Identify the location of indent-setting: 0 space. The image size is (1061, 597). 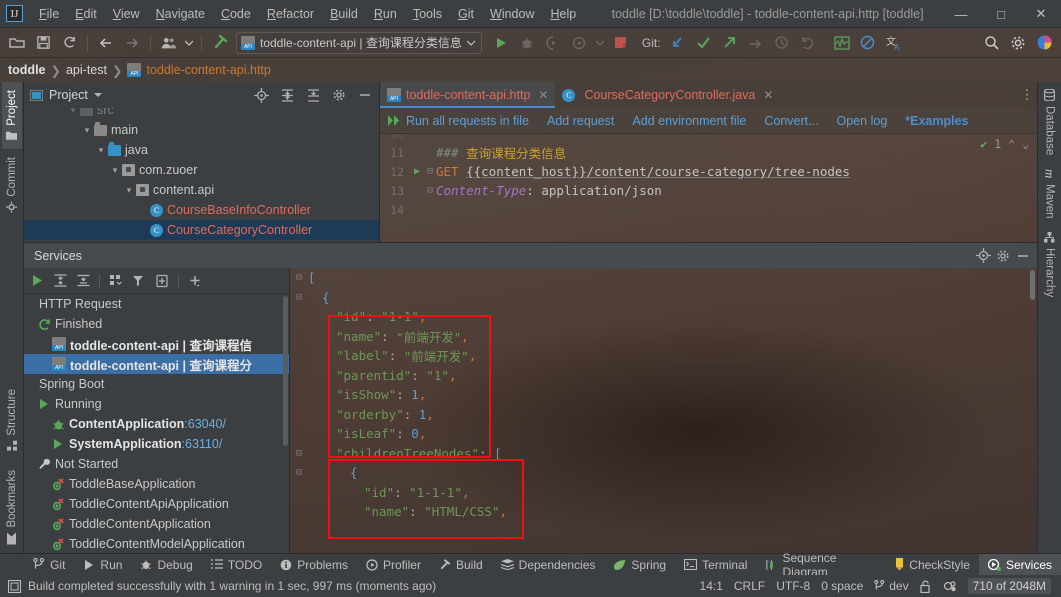
(842, 586).